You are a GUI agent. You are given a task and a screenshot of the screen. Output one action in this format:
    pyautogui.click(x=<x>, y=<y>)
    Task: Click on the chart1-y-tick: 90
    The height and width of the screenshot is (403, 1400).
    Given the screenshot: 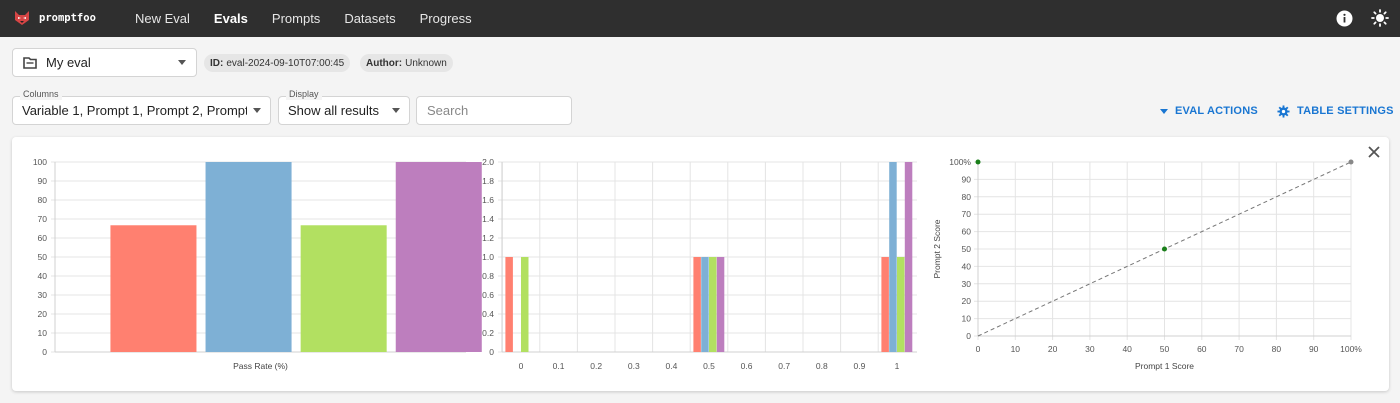 What is the action you would take?
    pyautogui.click(x=43, y=181)
    